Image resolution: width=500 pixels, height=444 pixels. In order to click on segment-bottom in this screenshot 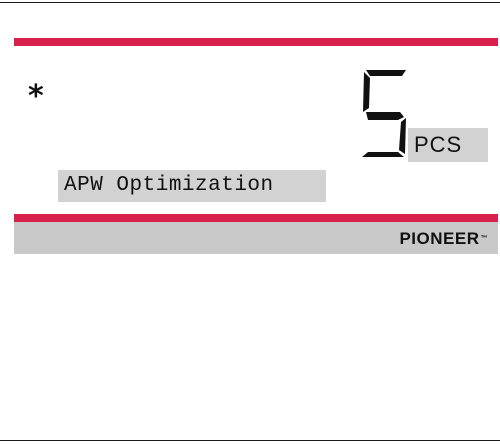, I will do `click(383, 154)`.